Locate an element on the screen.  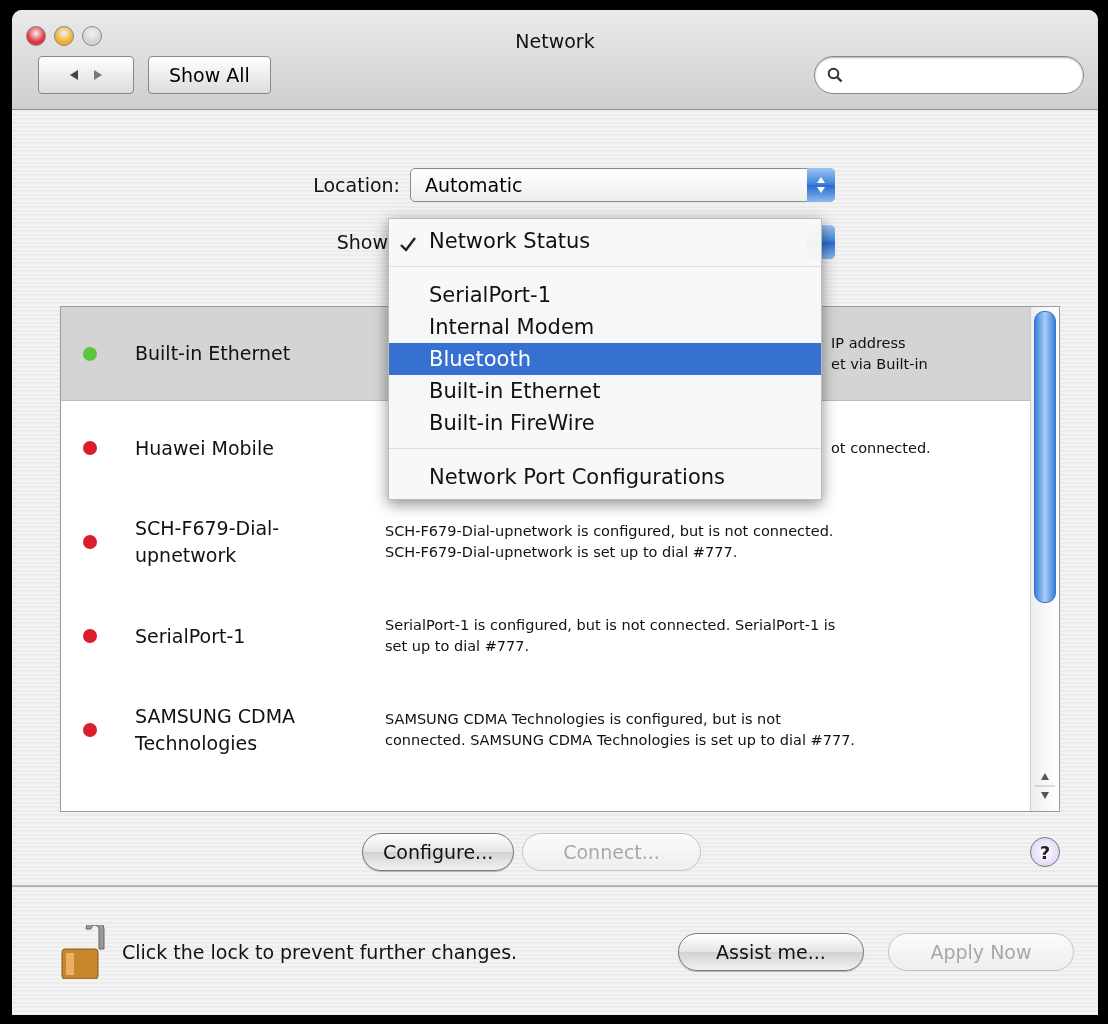
search-icon is located at coordinates (835, 75).